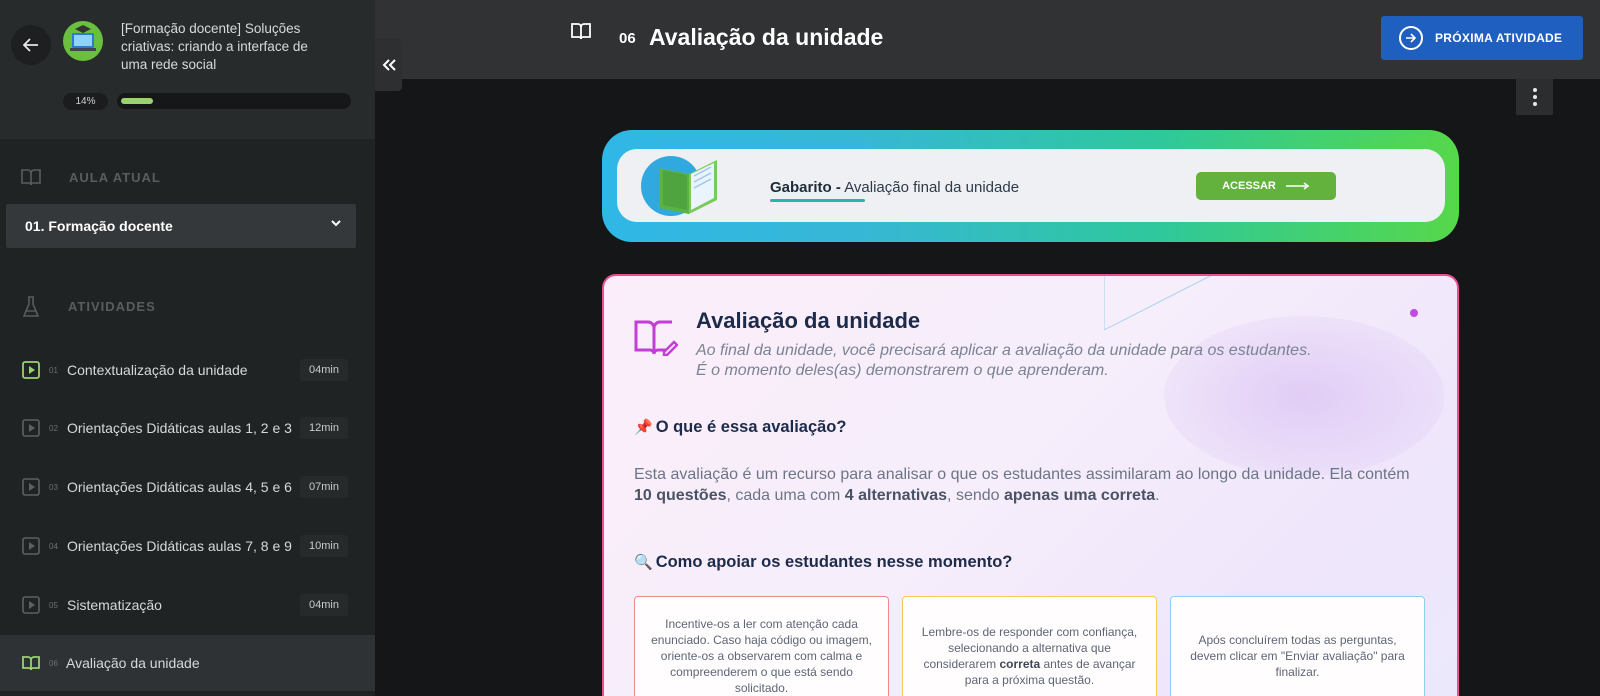 The width and height of the screenshot is (1600, 696). I want to click on section-heading-text: O que é essa avaliação?, so click(751, 427).